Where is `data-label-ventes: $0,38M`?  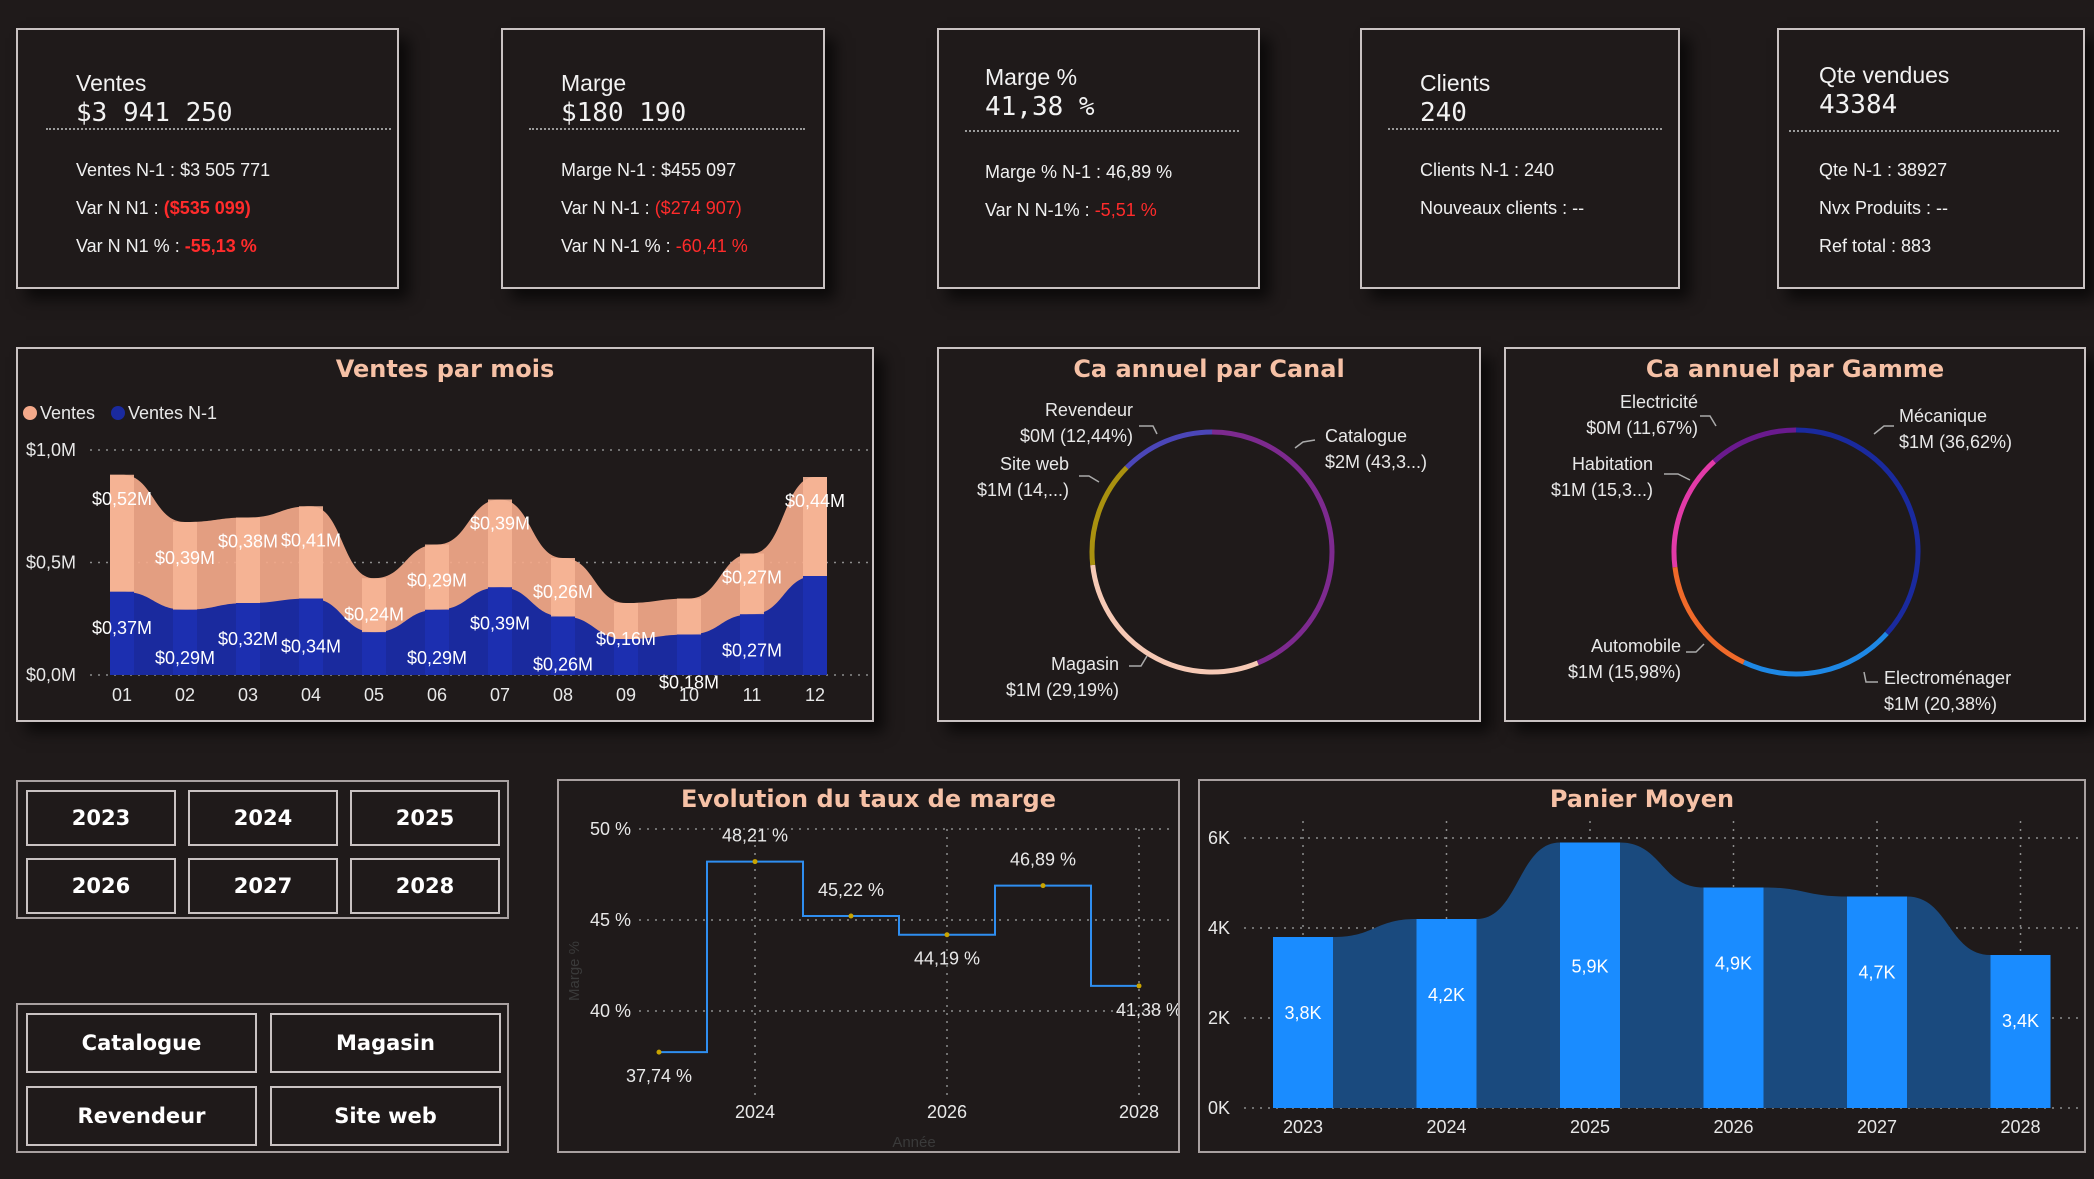 data-label-ventes: $0,38M is located at coordinates (248, 542).